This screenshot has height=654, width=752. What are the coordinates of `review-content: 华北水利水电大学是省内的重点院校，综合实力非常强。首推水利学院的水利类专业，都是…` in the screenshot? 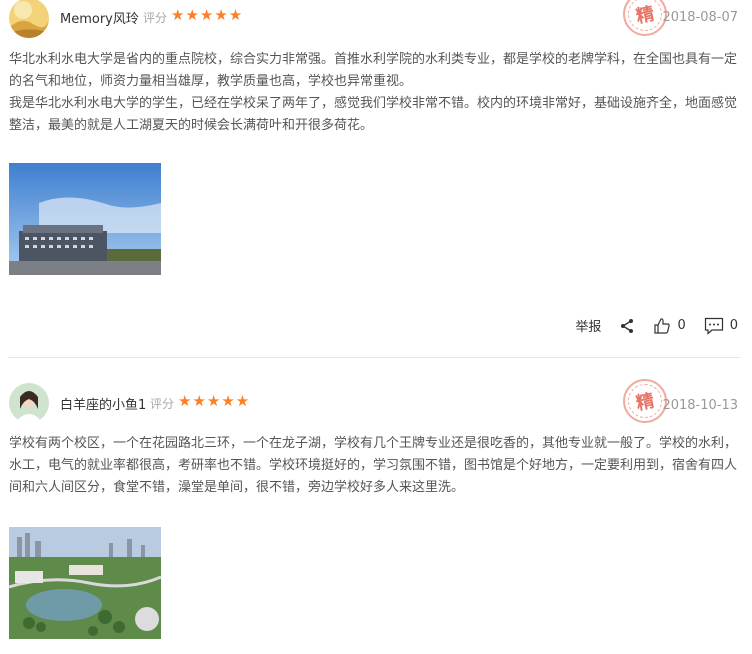 It's located at (374, 93).